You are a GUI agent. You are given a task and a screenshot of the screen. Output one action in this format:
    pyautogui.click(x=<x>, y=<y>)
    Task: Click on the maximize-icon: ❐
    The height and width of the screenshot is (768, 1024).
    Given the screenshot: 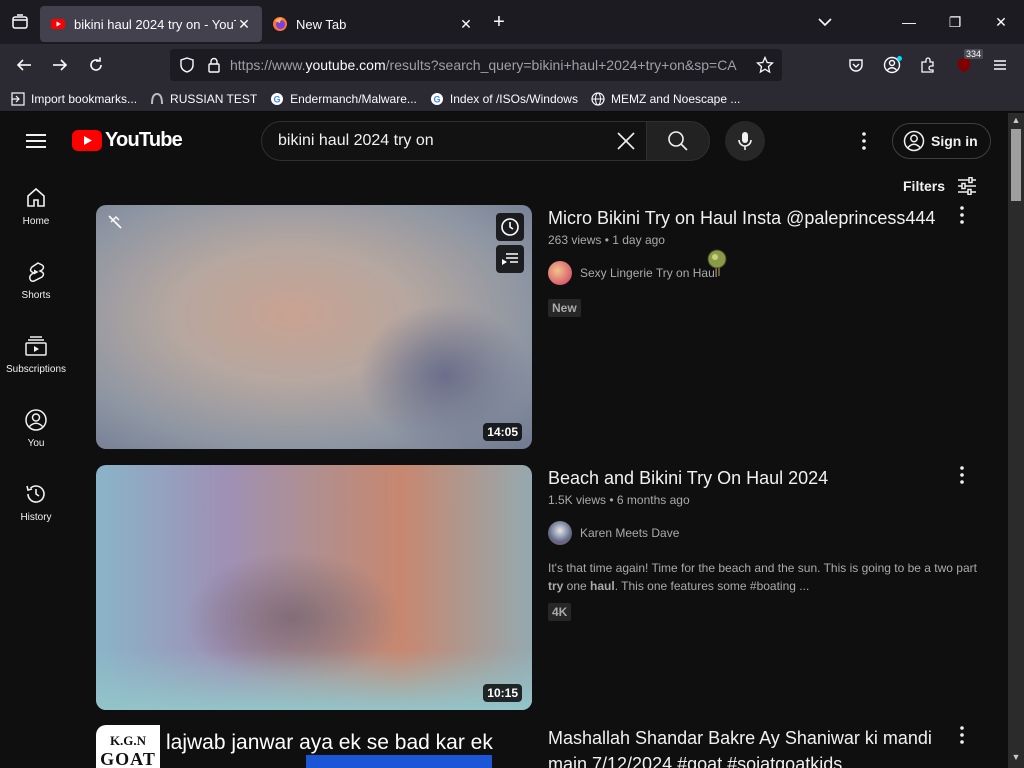 What is the action you would take?
    pyautogui.click(x=955, y=22)
    